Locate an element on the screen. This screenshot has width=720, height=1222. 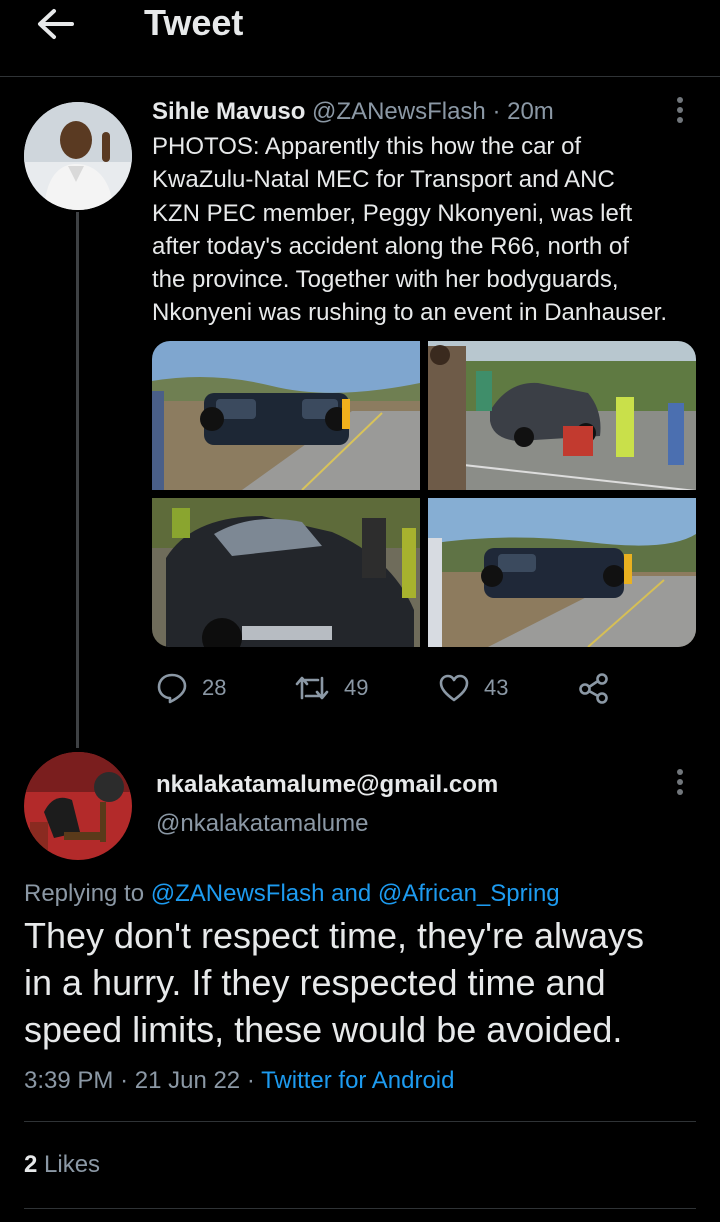
reply-author-handle: @nkalakatamalume is located at coordinates (262, 824).